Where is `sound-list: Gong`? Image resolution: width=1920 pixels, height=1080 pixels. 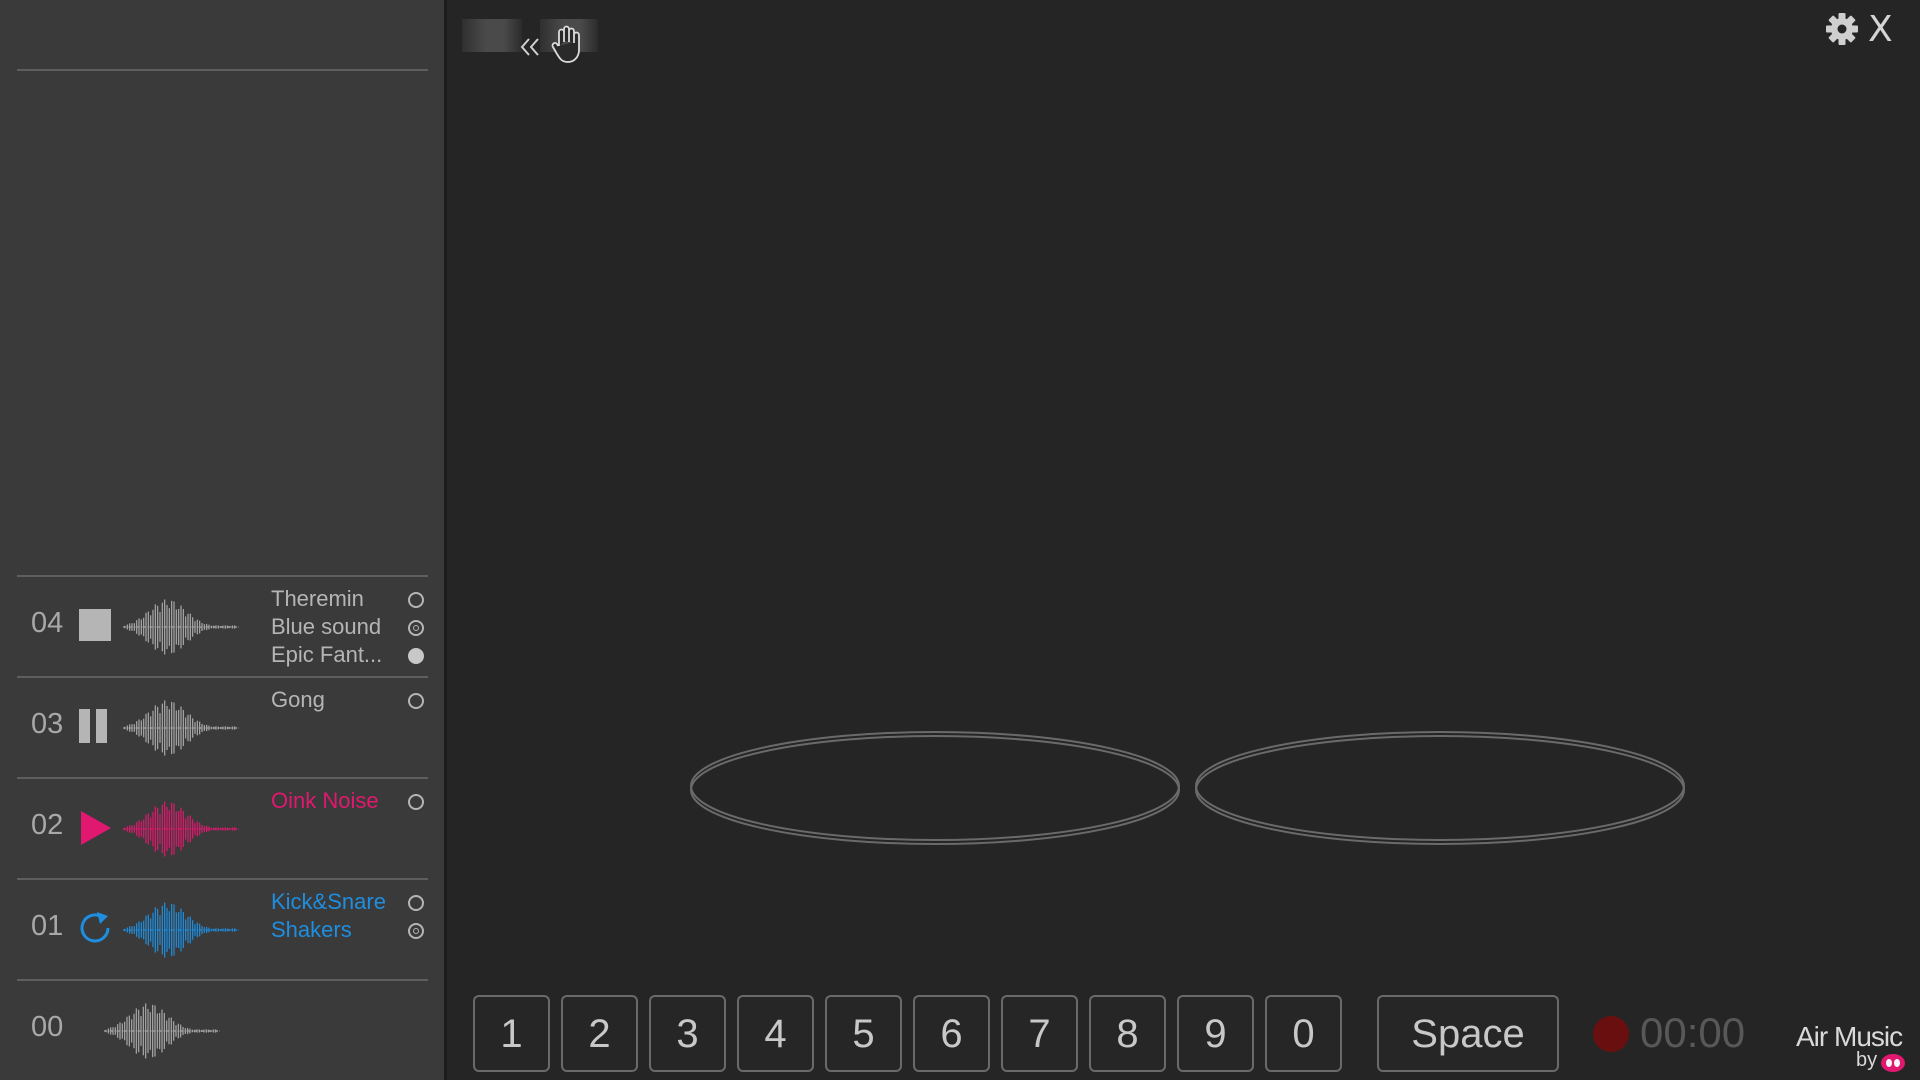
sound-list: Gong is located at coordinates (347, 700).